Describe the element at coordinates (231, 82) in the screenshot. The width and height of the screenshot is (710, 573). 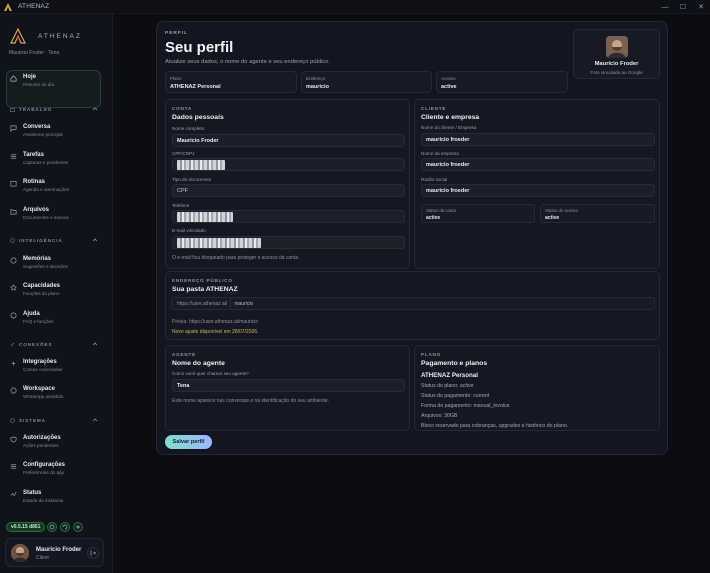
I see `stat-plano: Plano ATHENAZ Personal` at that location.